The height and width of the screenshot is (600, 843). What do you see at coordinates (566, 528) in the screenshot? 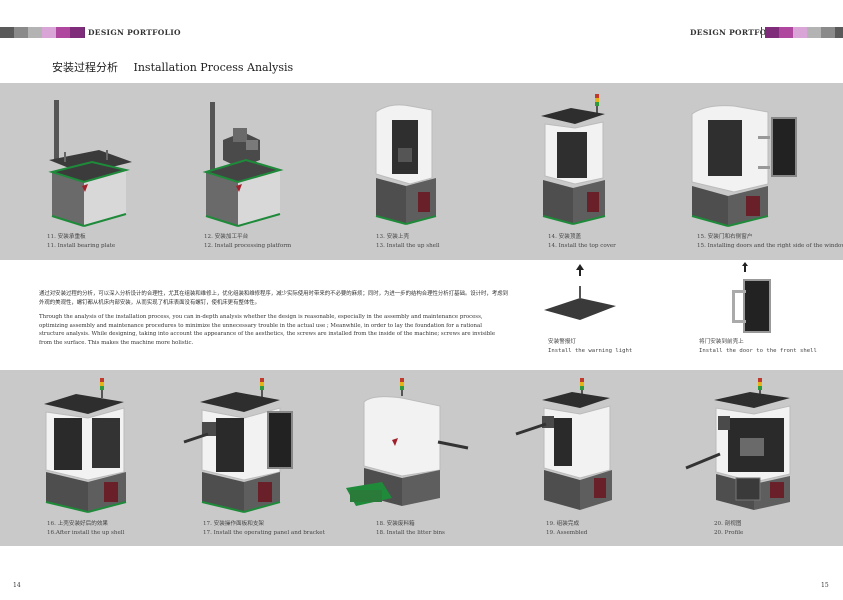
I see `caption-step-19: 19. 组装完成 19. Assembled` at bounding box center [566, 528].